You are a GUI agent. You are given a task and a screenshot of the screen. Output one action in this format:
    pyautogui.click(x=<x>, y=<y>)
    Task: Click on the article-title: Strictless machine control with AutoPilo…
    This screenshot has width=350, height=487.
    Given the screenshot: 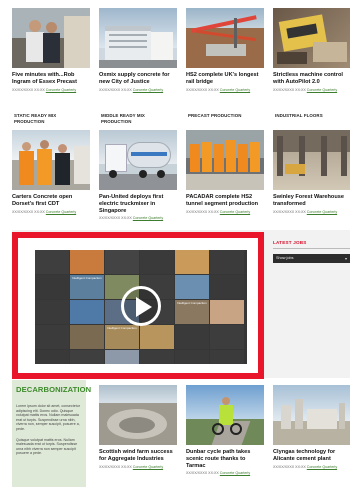 What is the action you would take?
    pyautogui.click(x=311, y=79)
    